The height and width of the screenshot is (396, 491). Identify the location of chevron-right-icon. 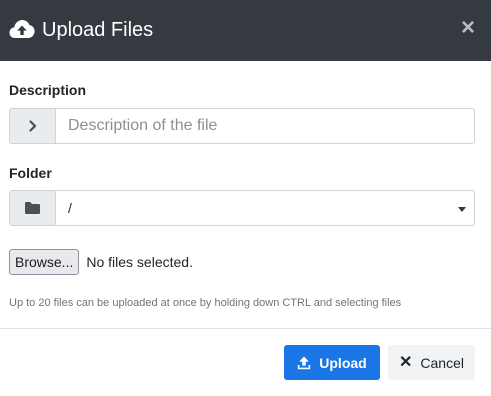
(33, 126).